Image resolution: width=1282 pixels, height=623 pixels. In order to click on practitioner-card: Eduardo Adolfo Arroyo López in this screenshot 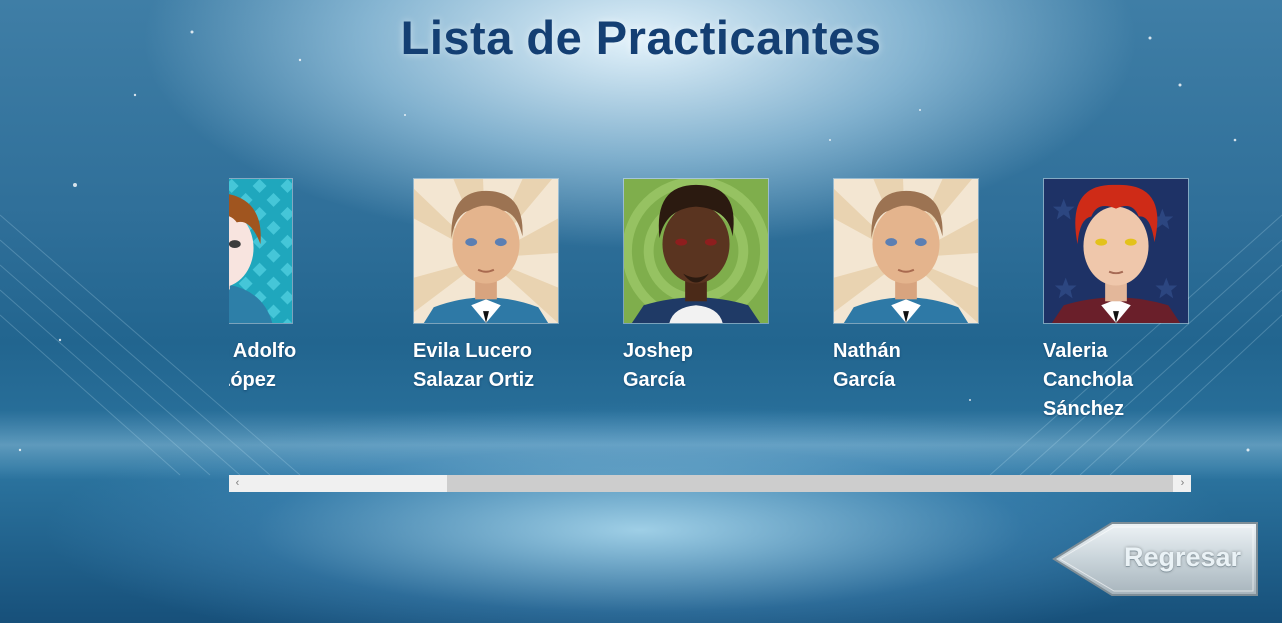, I will do `click(283, 286)`.